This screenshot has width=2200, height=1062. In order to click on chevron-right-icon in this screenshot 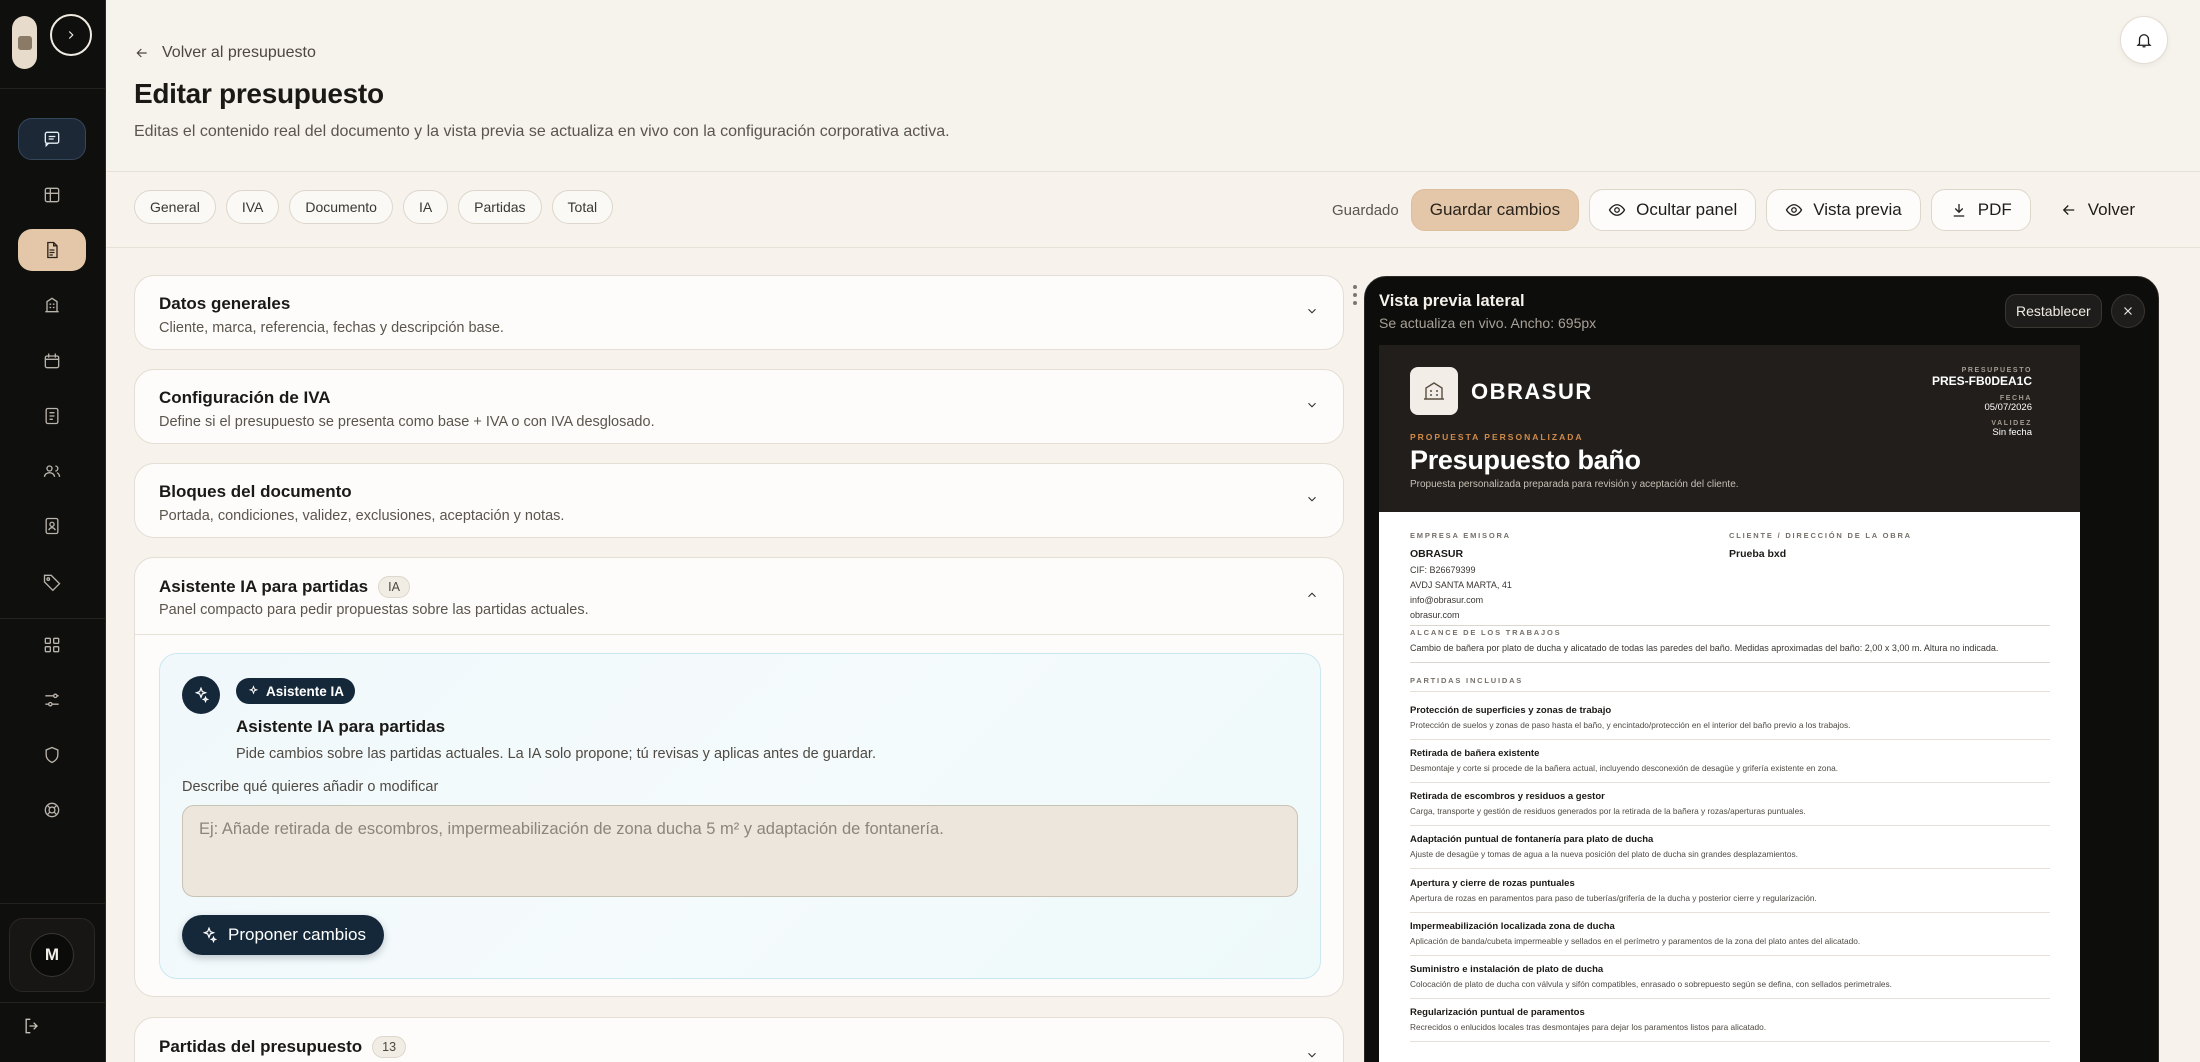, I will do `click(71, 35)`.